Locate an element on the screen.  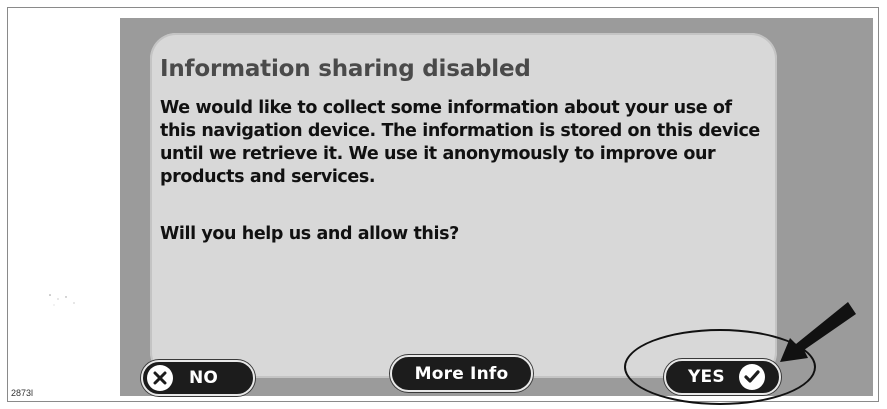
dialog-title: Information sharing disabled is located at coordinates (345, 69).